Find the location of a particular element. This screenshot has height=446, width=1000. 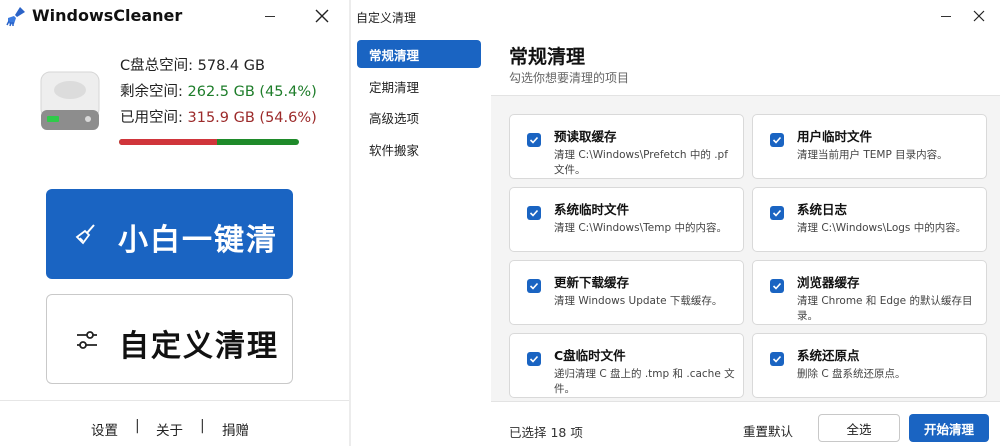

nav-item-advanced-options: 高级选项 is located at coordinates (419, 117).